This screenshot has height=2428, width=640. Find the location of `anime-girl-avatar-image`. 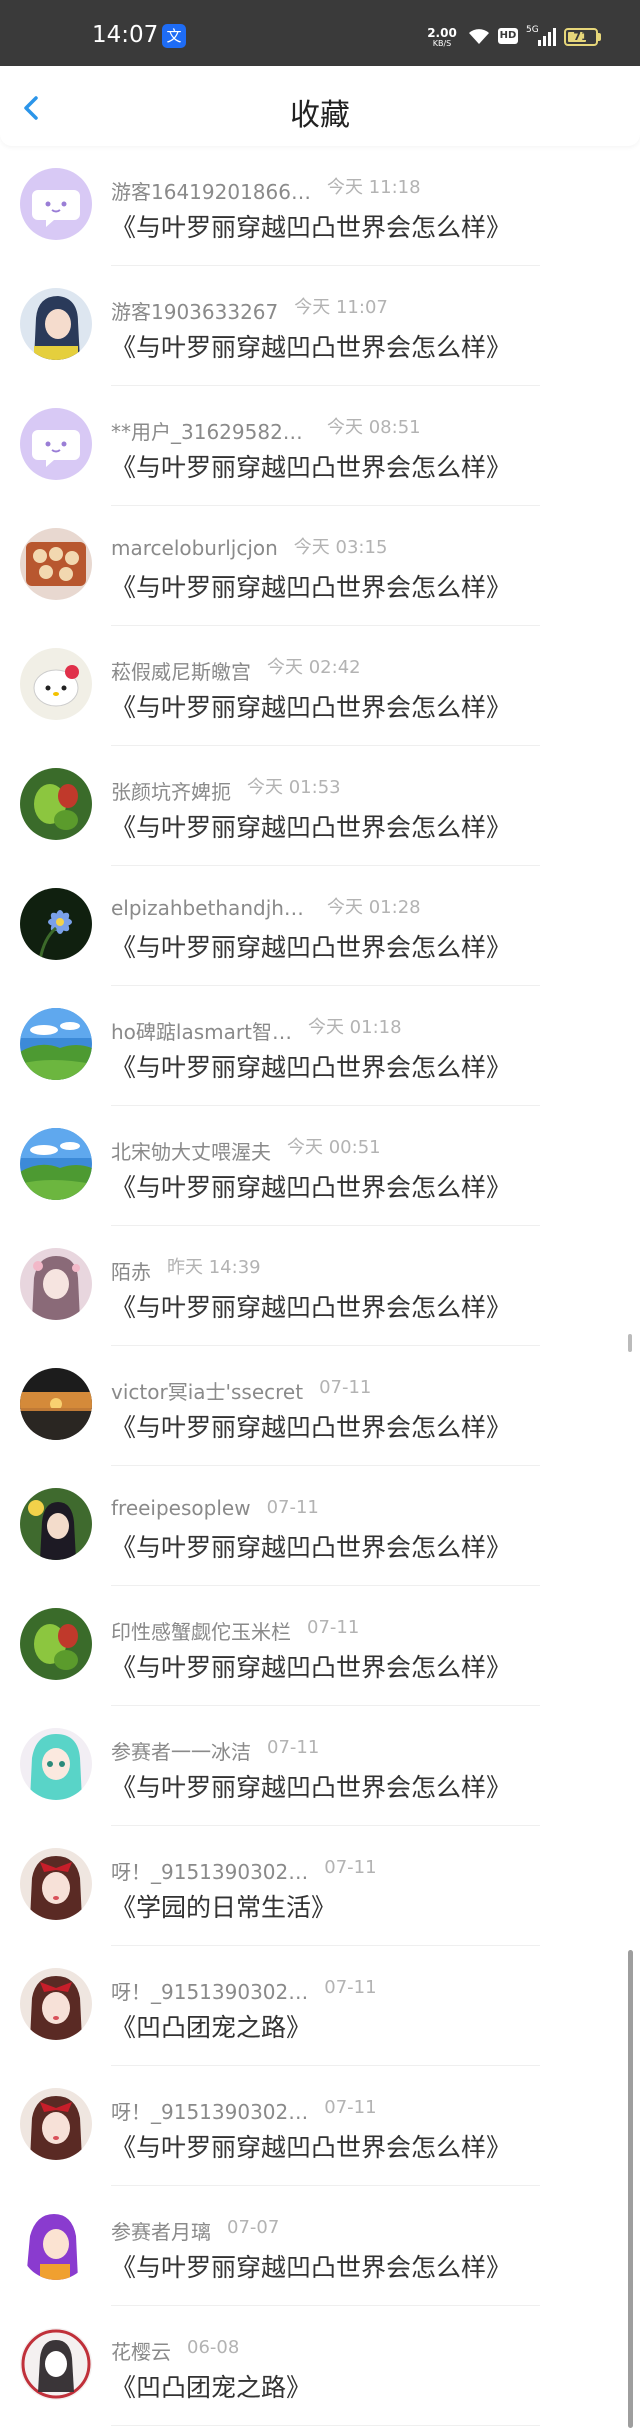

anime-girl-avatar-image is located at coordinates (56, 324).